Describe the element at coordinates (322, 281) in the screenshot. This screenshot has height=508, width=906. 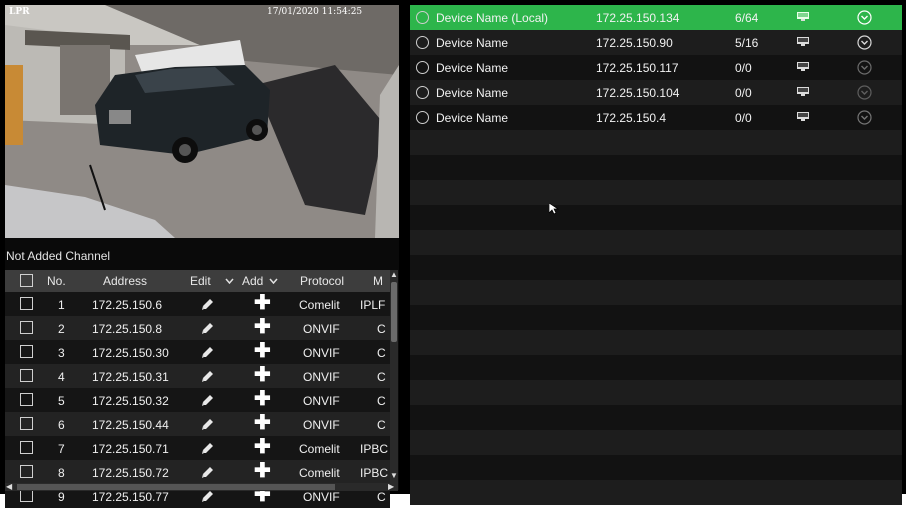
I see `header-protocol: Protocol` at that location.